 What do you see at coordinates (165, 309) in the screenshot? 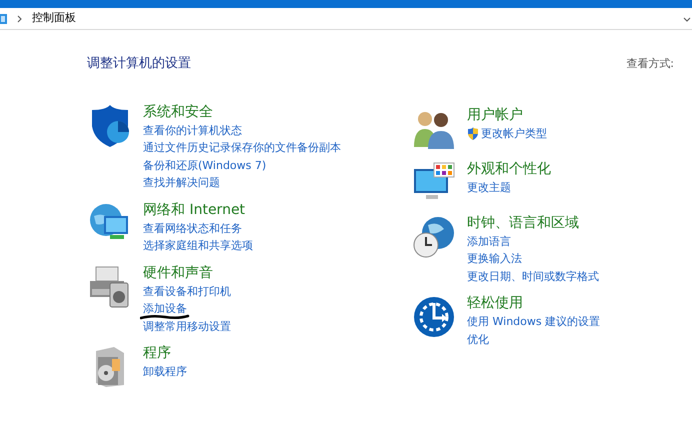
I see `category-link: 添加设备` at bounding box center [165, 309].